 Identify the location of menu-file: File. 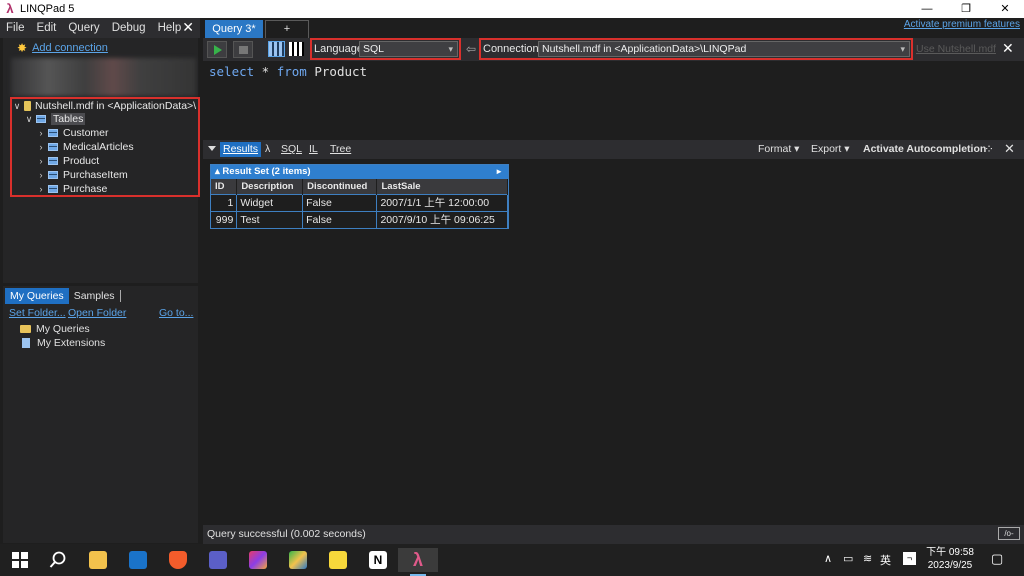
(15, 28).